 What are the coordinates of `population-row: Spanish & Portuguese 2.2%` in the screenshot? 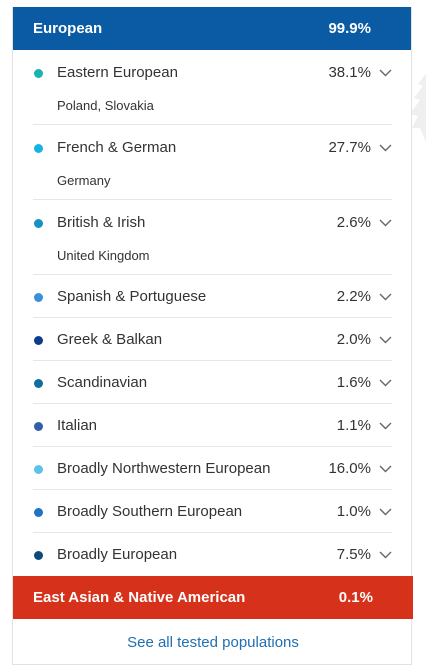 It's located at (212, 296).